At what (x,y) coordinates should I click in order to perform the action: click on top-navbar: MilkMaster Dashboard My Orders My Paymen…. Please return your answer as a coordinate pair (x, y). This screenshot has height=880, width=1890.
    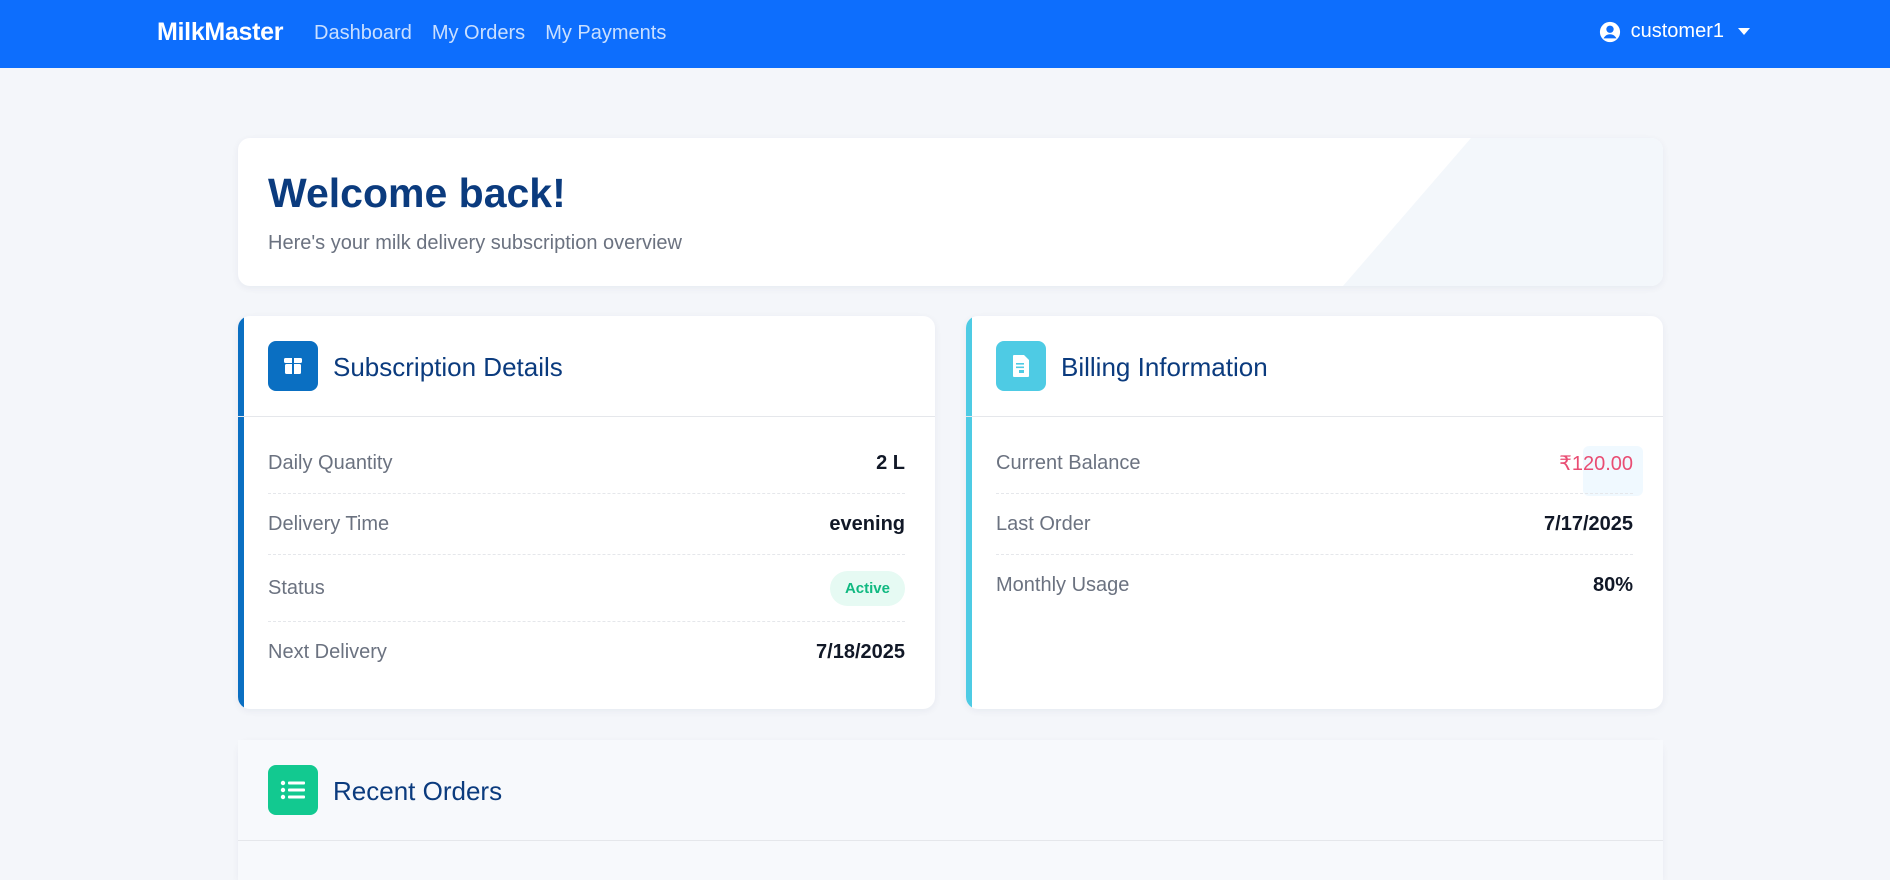
    Looking at the image, I should click on (945, 34).